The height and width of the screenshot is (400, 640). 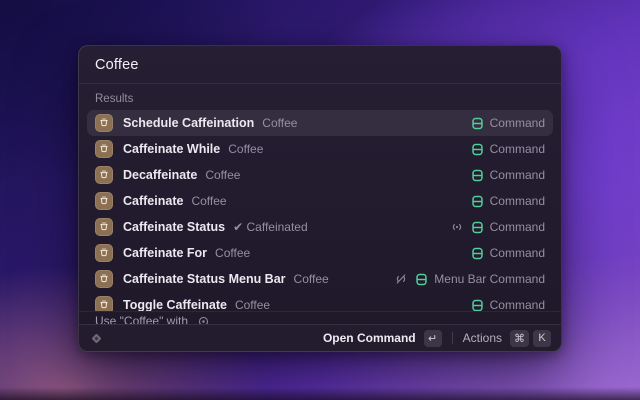 I want to click on signal-icon, so click(x=457, y=227).